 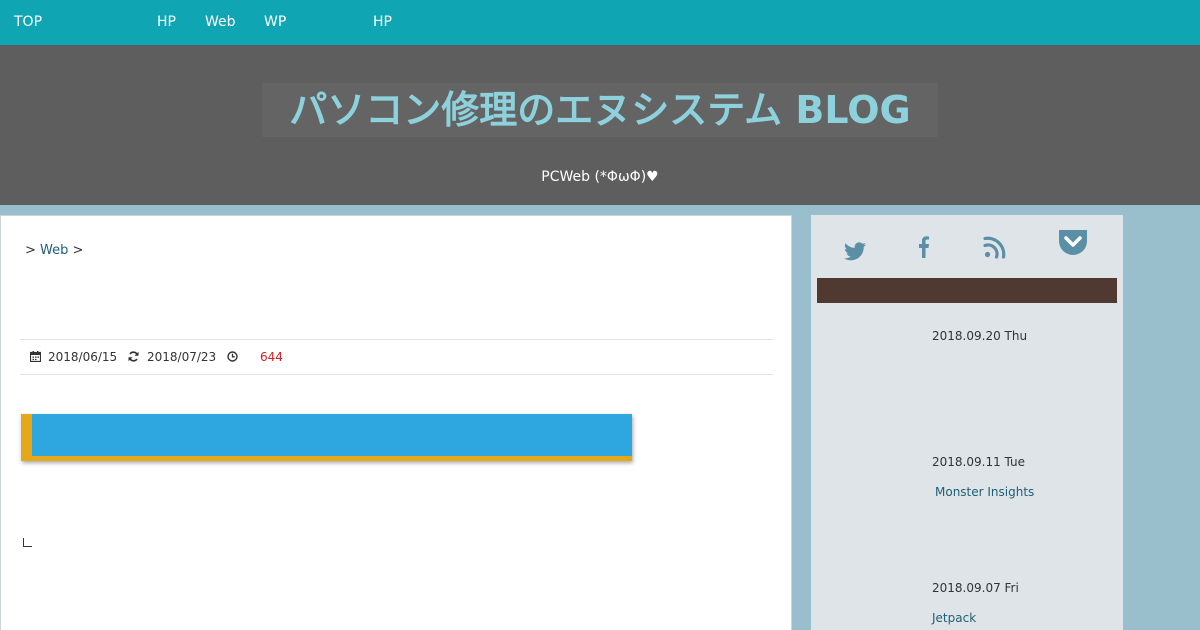 I want to click on breadcrumb-category-link: Web, so click(x=54, y=250).